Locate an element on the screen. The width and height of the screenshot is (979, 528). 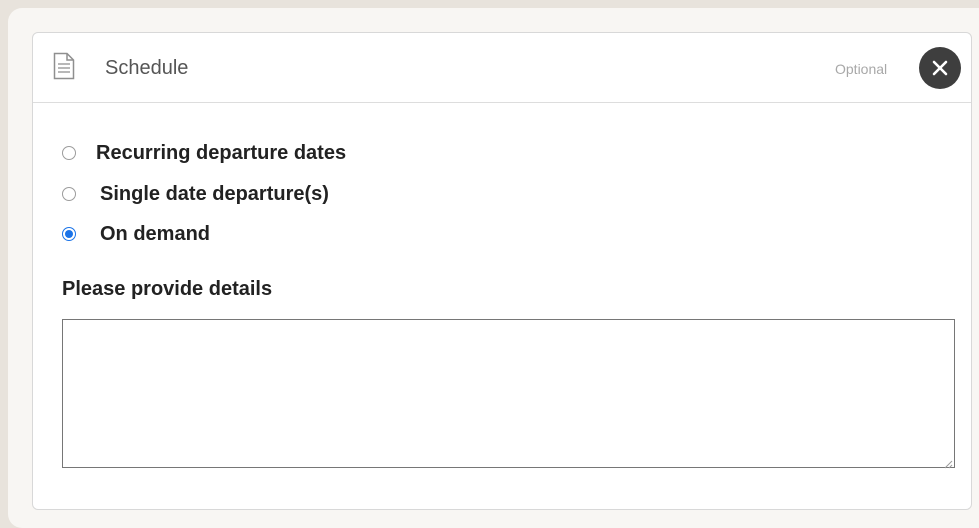
radio-single-date is located at coordinates (69, 194).